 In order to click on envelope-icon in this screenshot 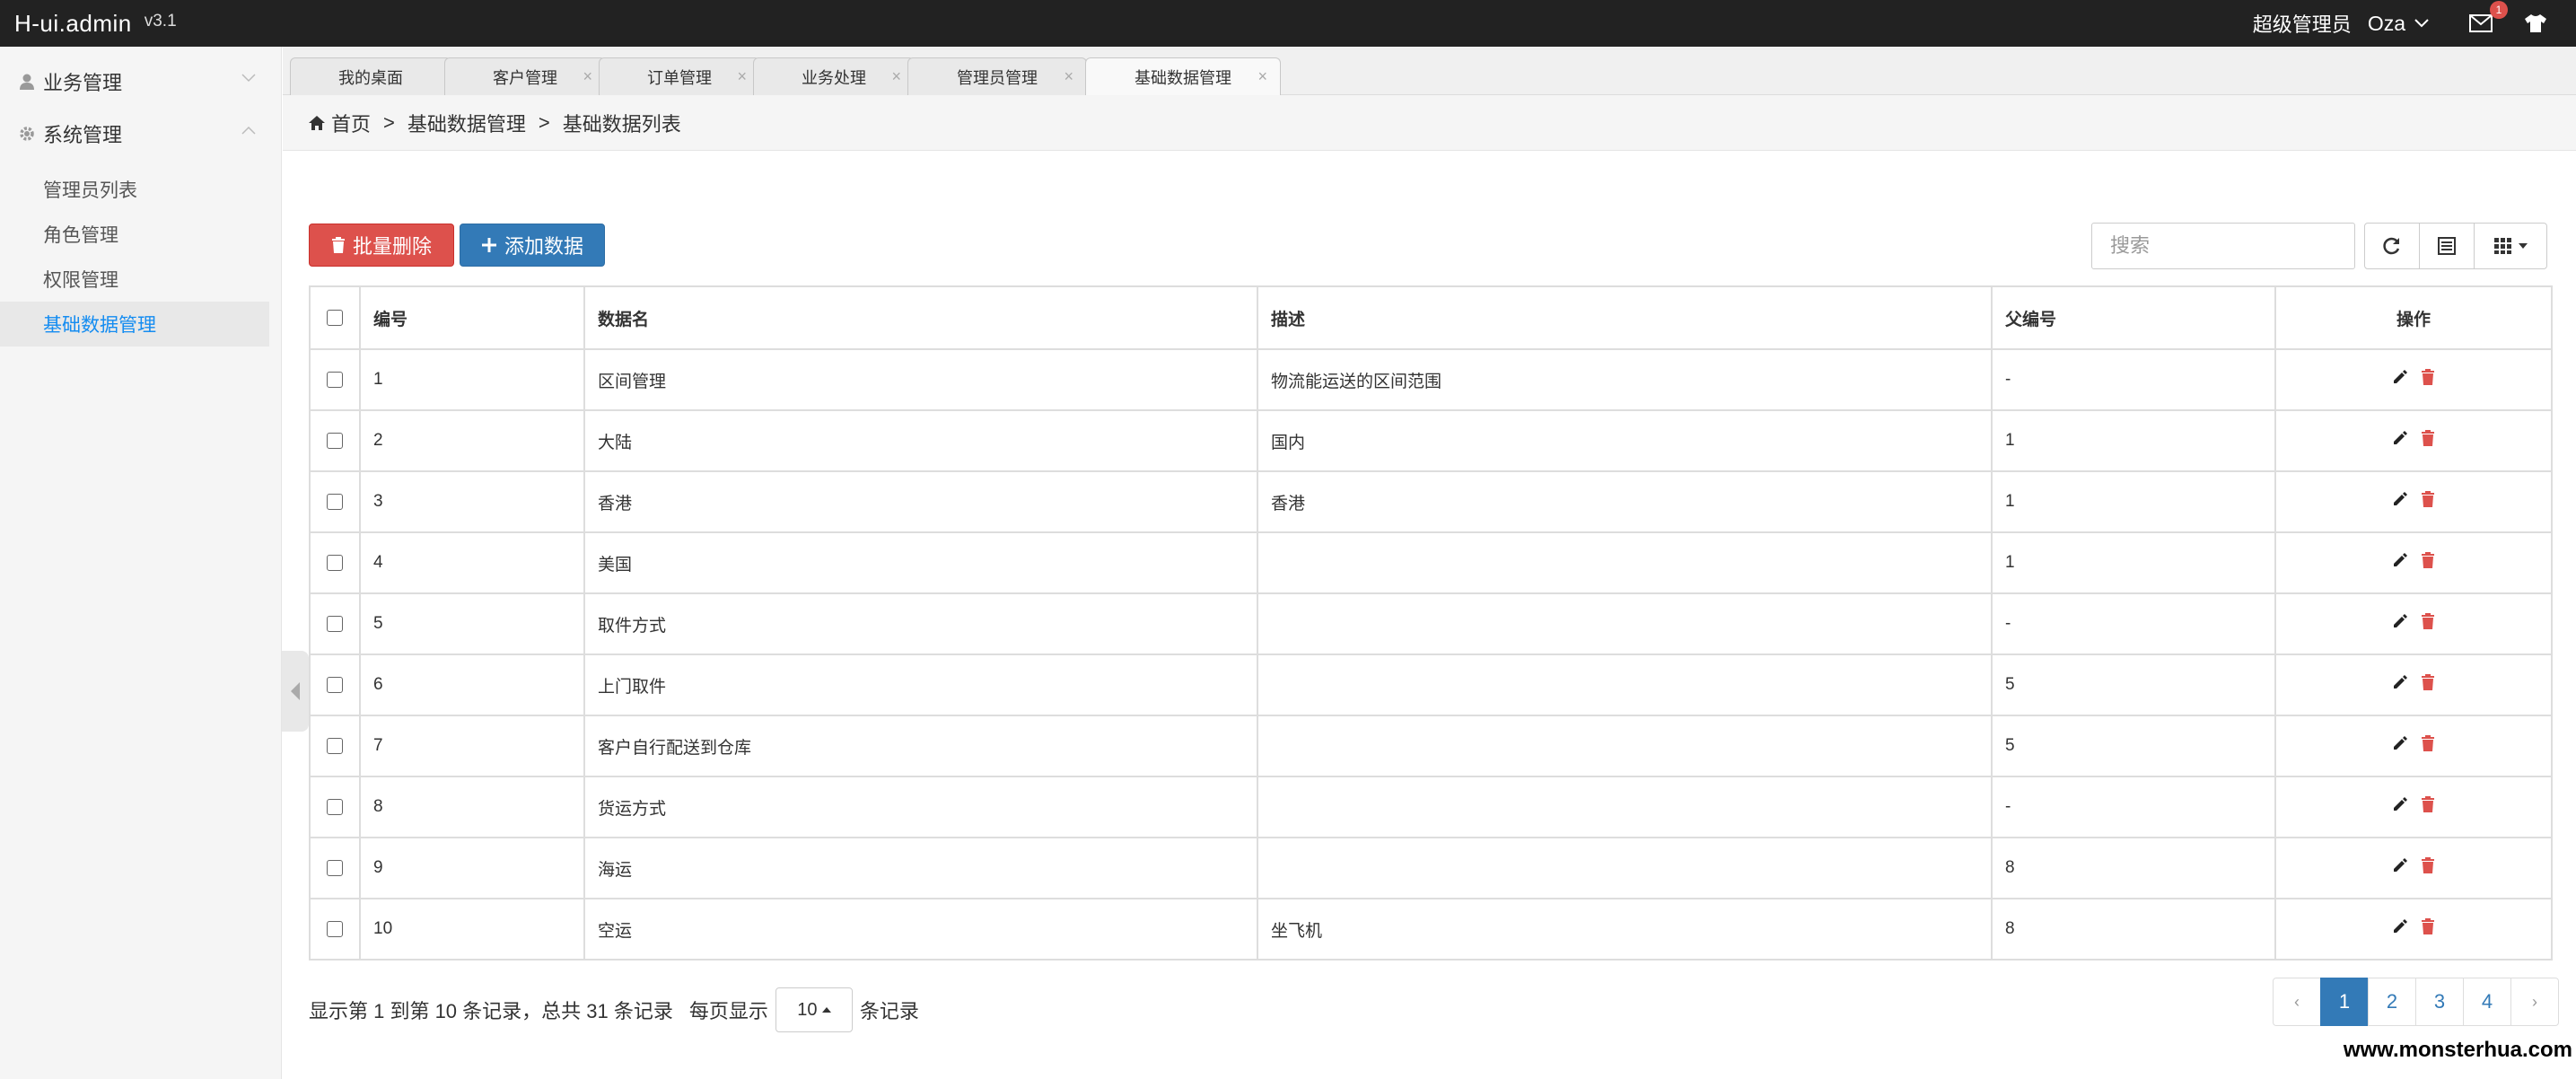, I will do `click(2481, 23)`.